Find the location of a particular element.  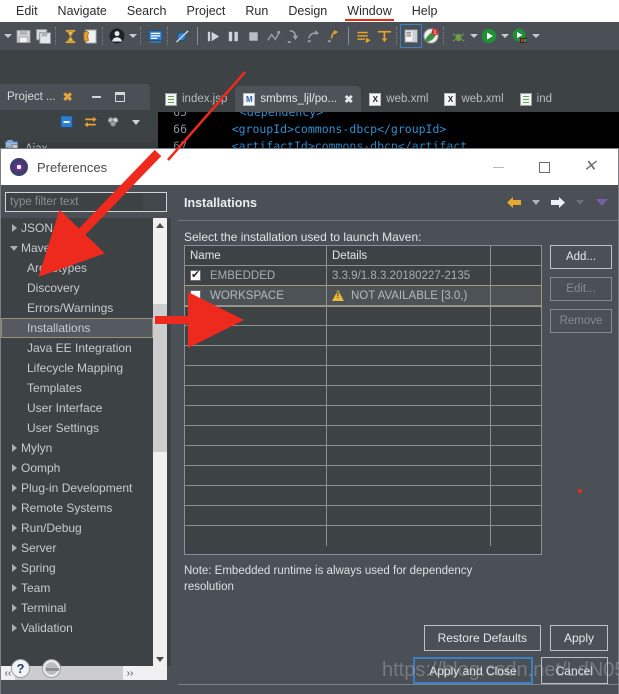

view-menu-caret-icon is located at coordinates (602, 203).